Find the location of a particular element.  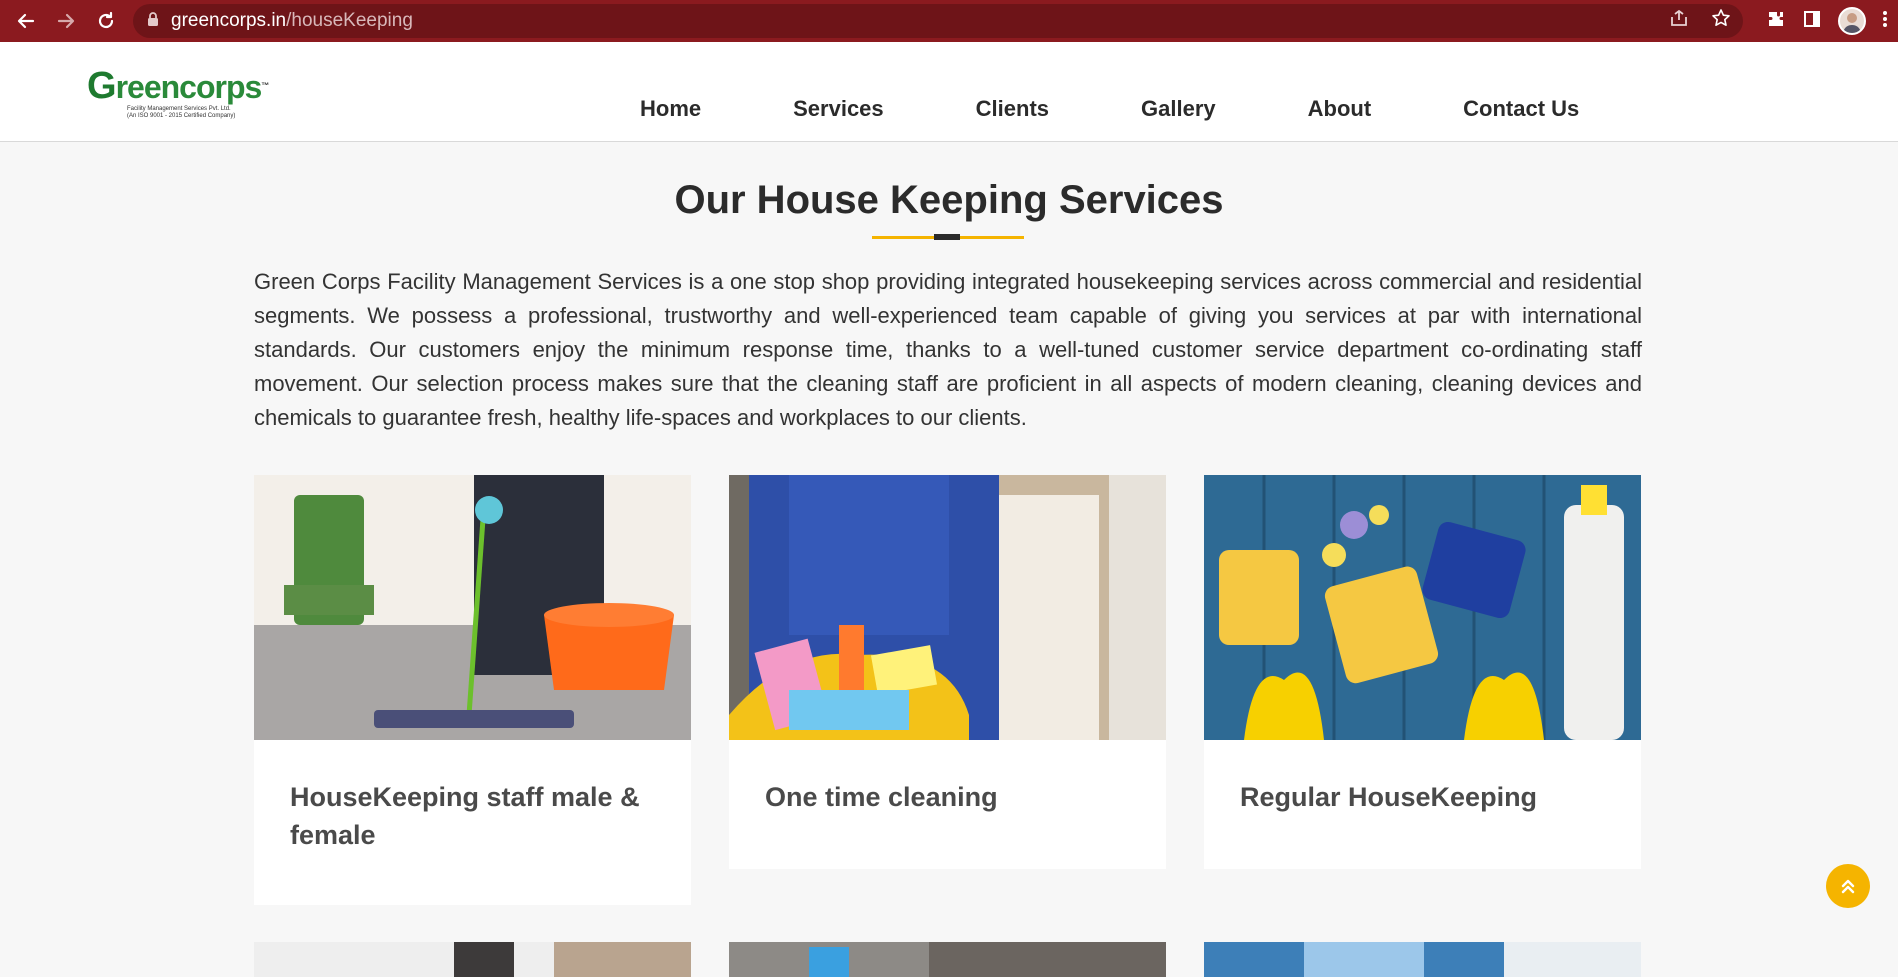

double-chevron-up-icon is located at coordinates (1848, 886).